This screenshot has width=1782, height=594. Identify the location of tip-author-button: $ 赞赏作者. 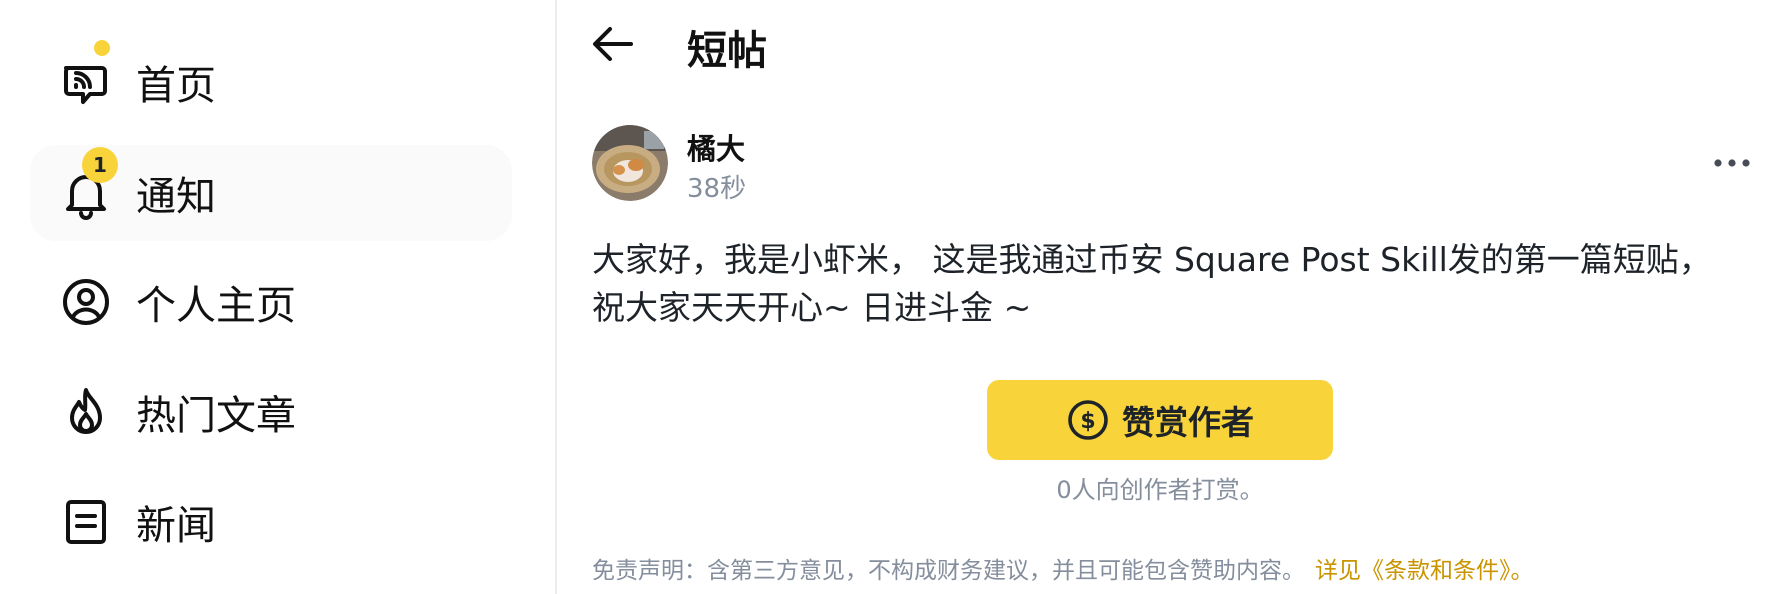
(1160, 420).